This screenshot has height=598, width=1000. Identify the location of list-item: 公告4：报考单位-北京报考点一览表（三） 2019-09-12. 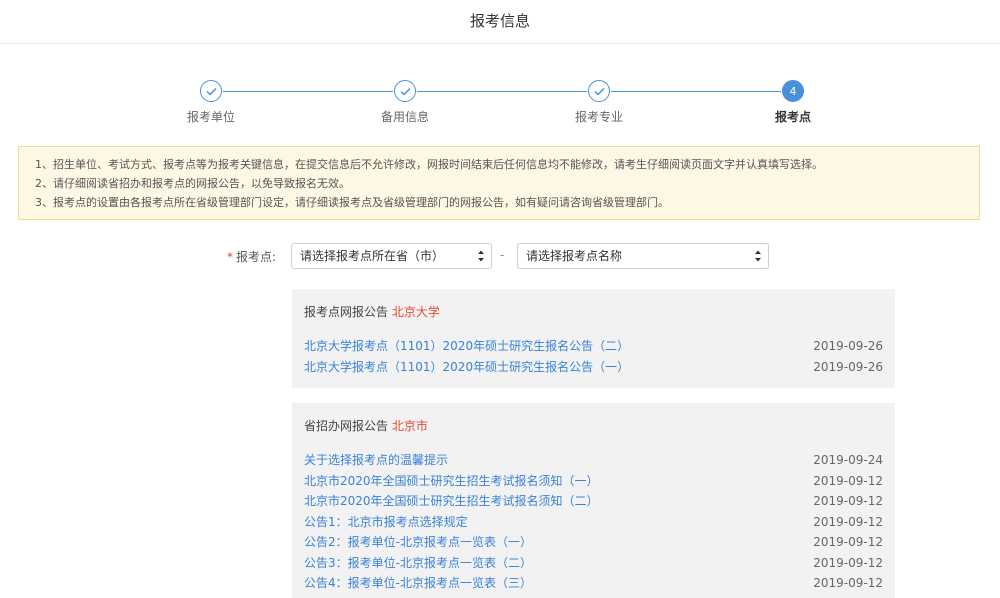
(593, 583).